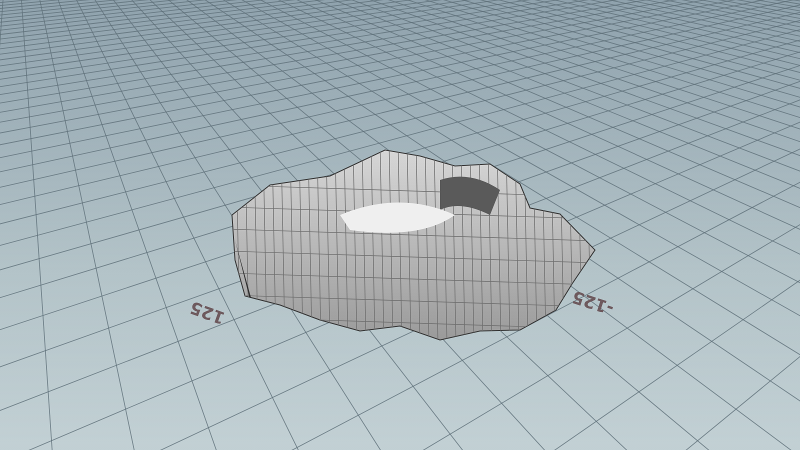  Describe the element at coordinates (208, 312) in the screenshot. I see `grid-label: 125` at that location.